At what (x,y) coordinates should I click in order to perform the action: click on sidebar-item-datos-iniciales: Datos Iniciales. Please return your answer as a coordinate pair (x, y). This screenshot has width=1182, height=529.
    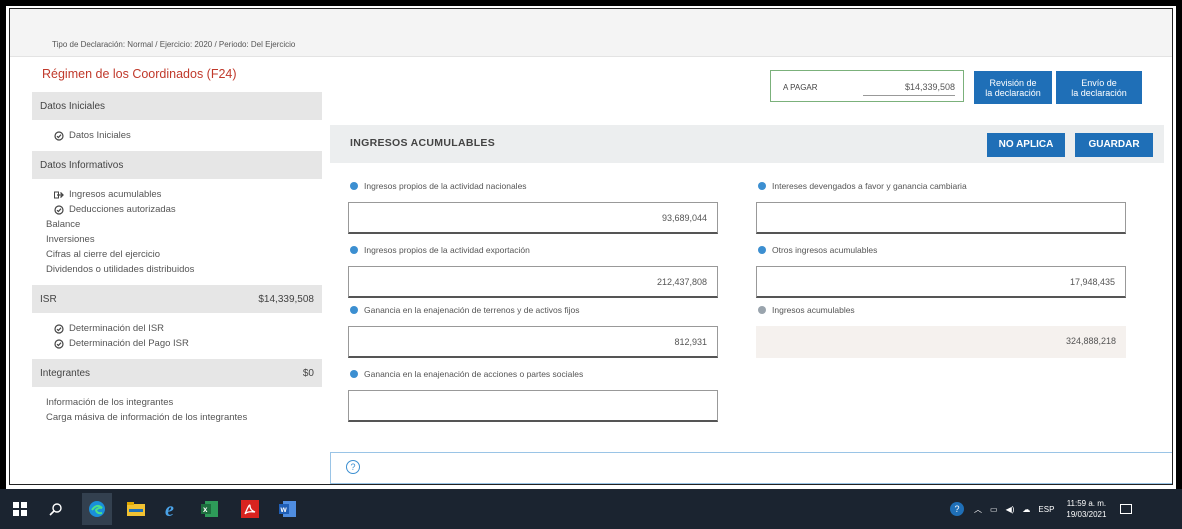
    Looking at the image, I should click on (177, 135).